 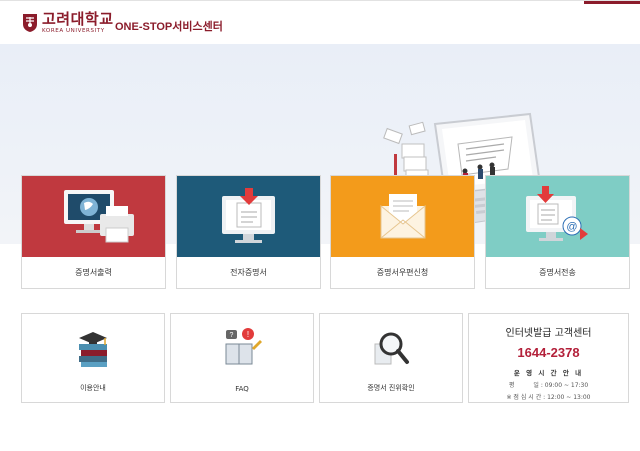 I want to click on quick-link-usage-guide: 이용안내, so click(x=93, y=358).